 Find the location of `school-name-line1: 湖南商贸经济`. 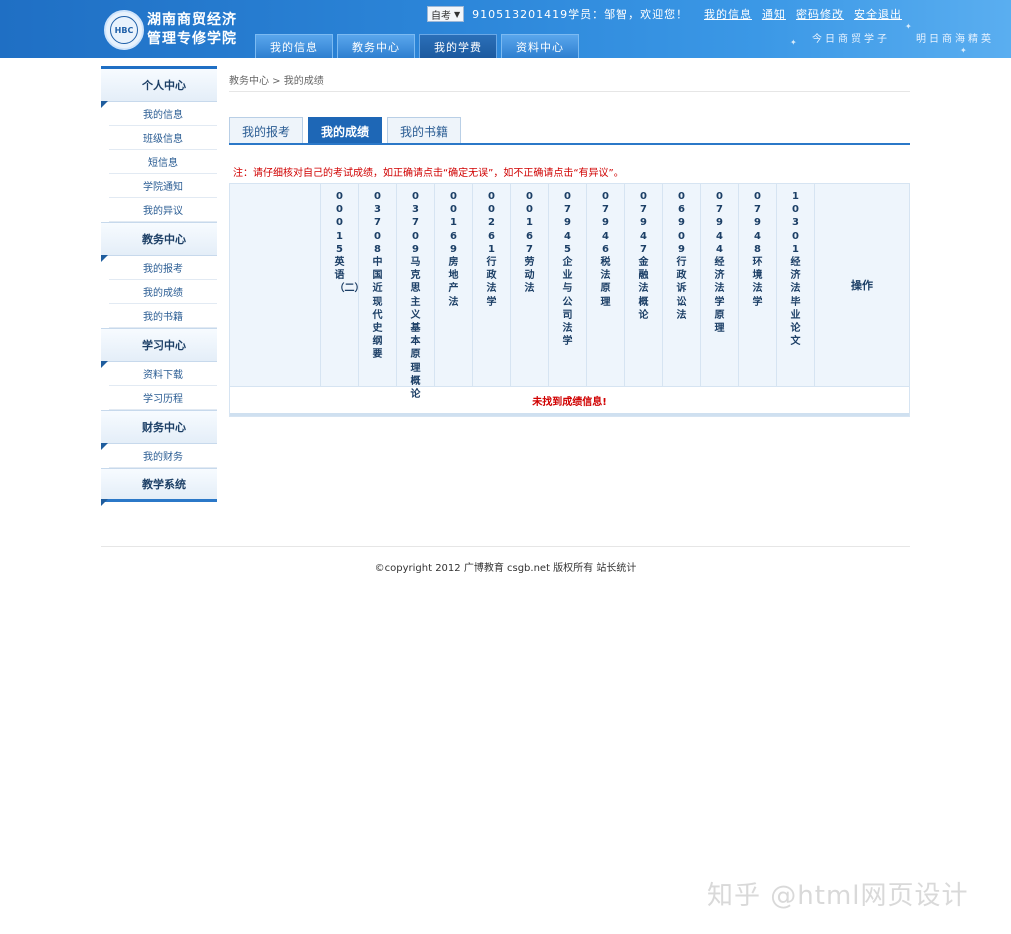

school-name-line1: 湖南商贸经济 is located at coordinates (192, 20).